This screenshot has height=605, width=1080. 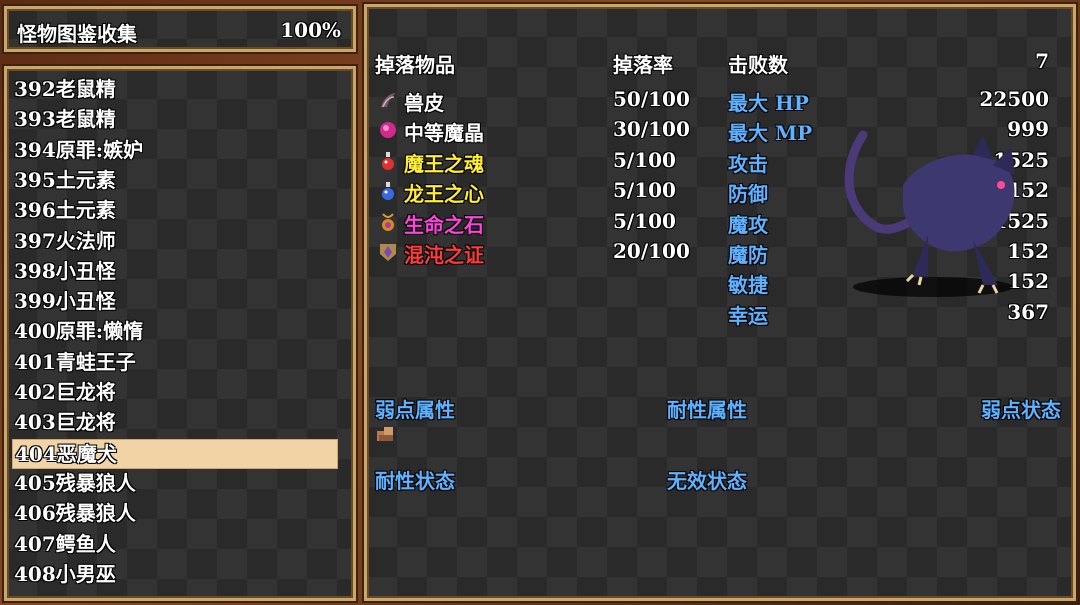 What do you see at coordinates (174, 574) in the screenshot?
I see `monster-list-item: 408小男巫` at bounding box center [174, 574].